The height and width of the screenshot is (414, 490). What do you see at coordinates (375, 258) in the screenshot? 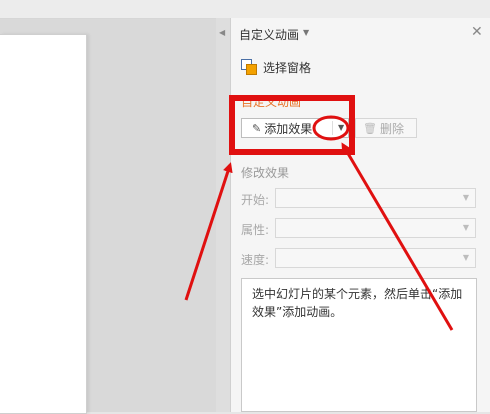
I see `speed-select: ▼` at bounding box center [375, 258].